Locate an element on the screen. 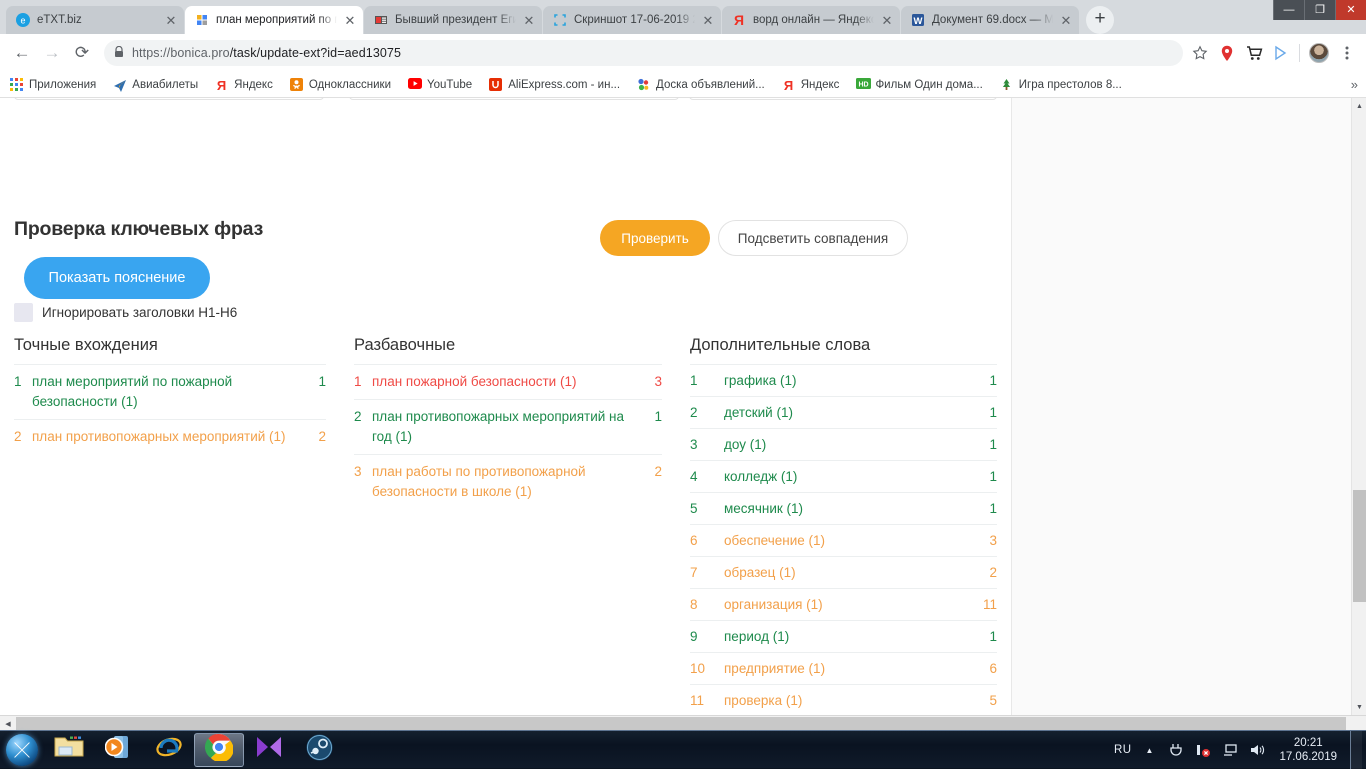 The height and width of the screenshot is (769, 1366). window-controls: — ❐ ✕ is located at coordinates (1319, 10).